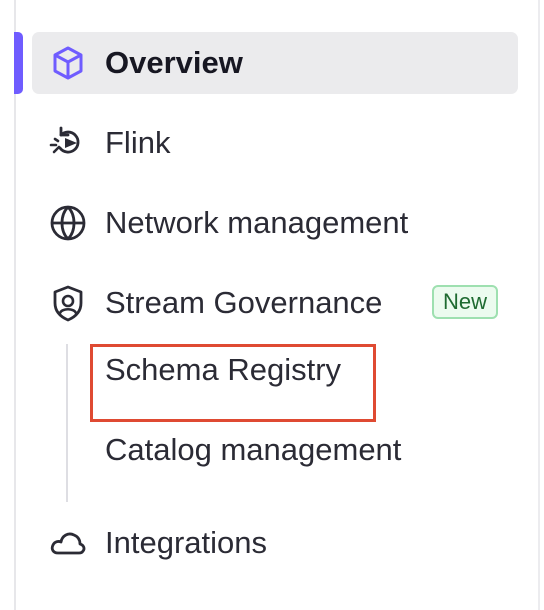 The image size is (544, 610). Describe the element at coordinates (18, 63) in the screenshot. I see `active-indicator` at that location.